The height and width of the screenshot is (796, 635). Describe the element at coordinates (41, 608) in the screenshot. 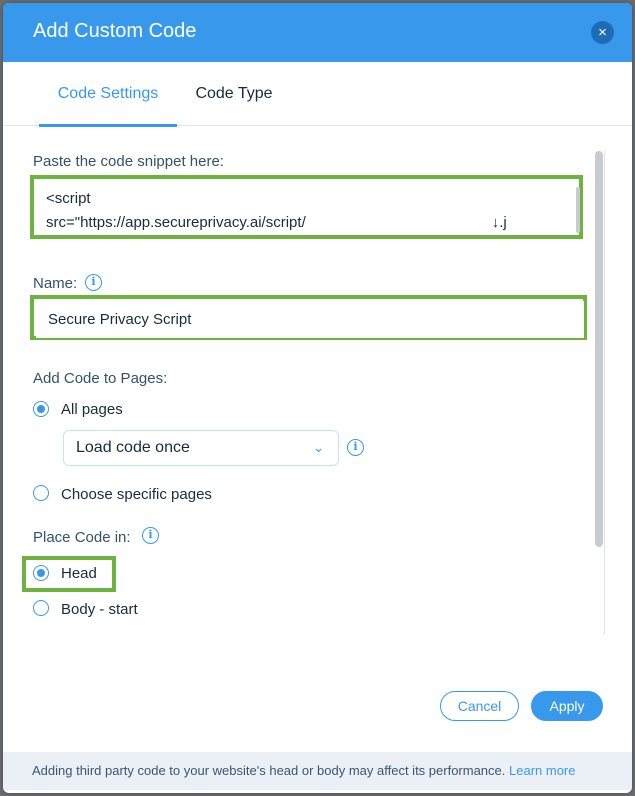

I see `radio-body-start` at that location.